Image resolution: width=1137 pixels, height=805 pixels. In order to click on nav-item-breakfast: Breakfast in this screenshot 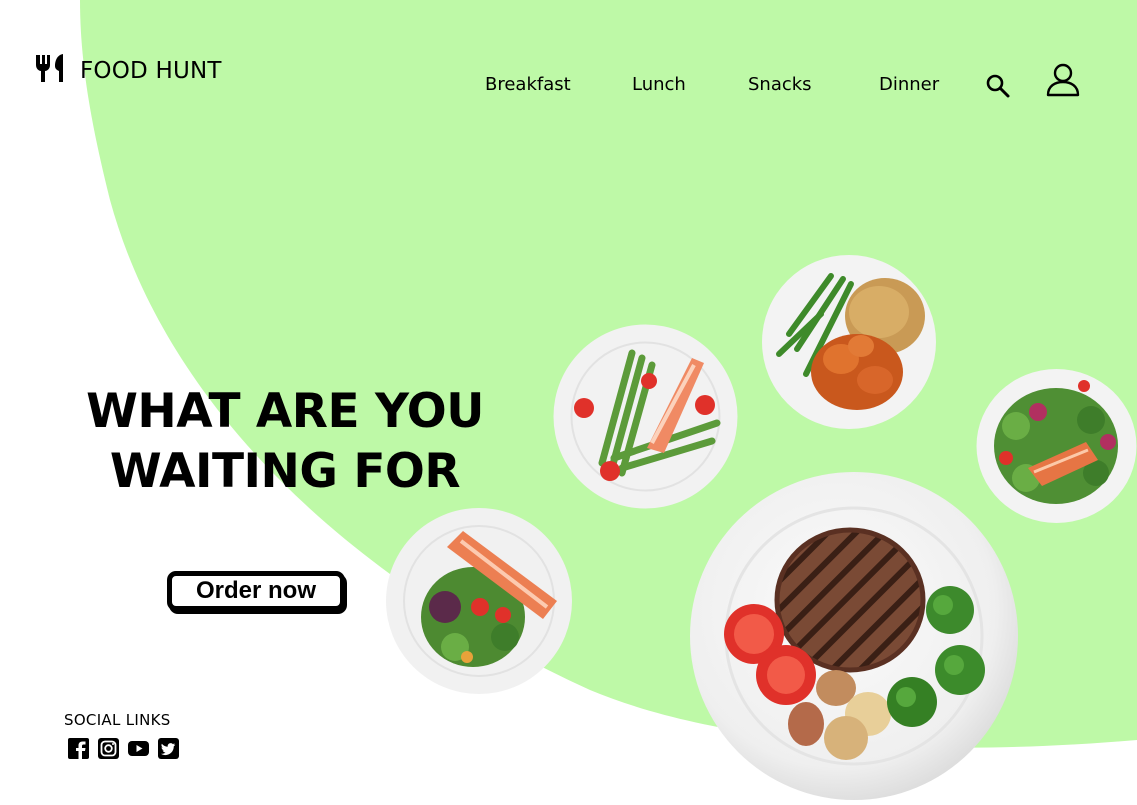, I will do `click(528, 84)`.